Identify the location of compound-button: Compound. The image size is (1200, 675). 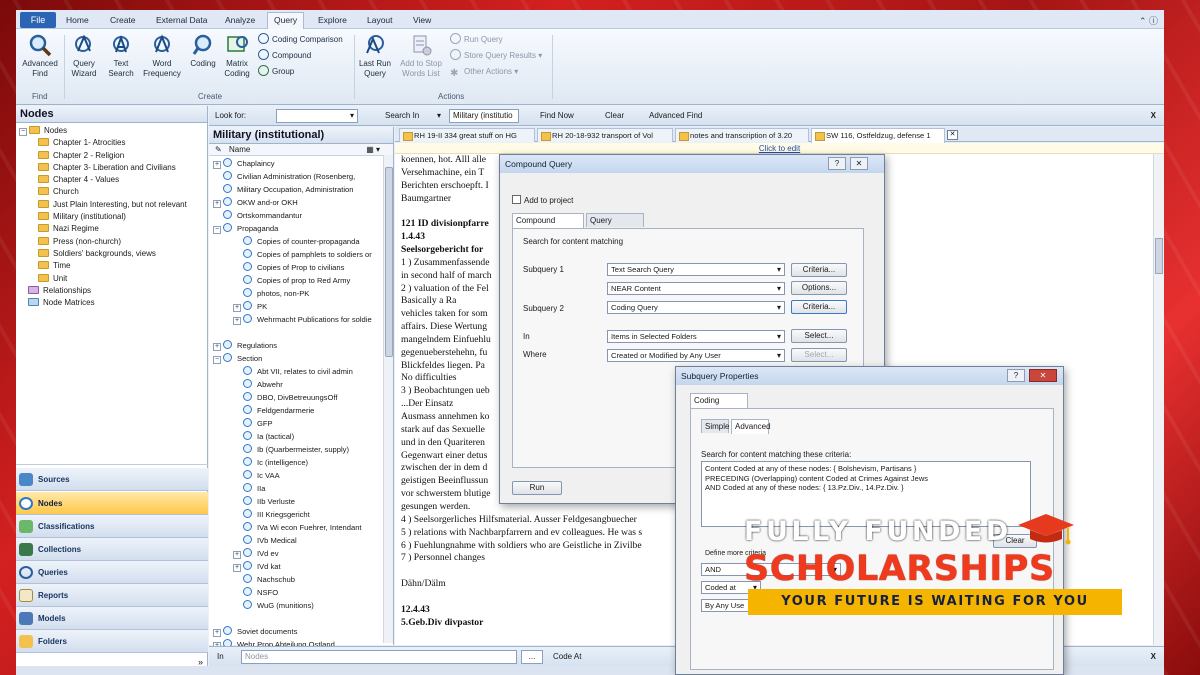
(284, 56).